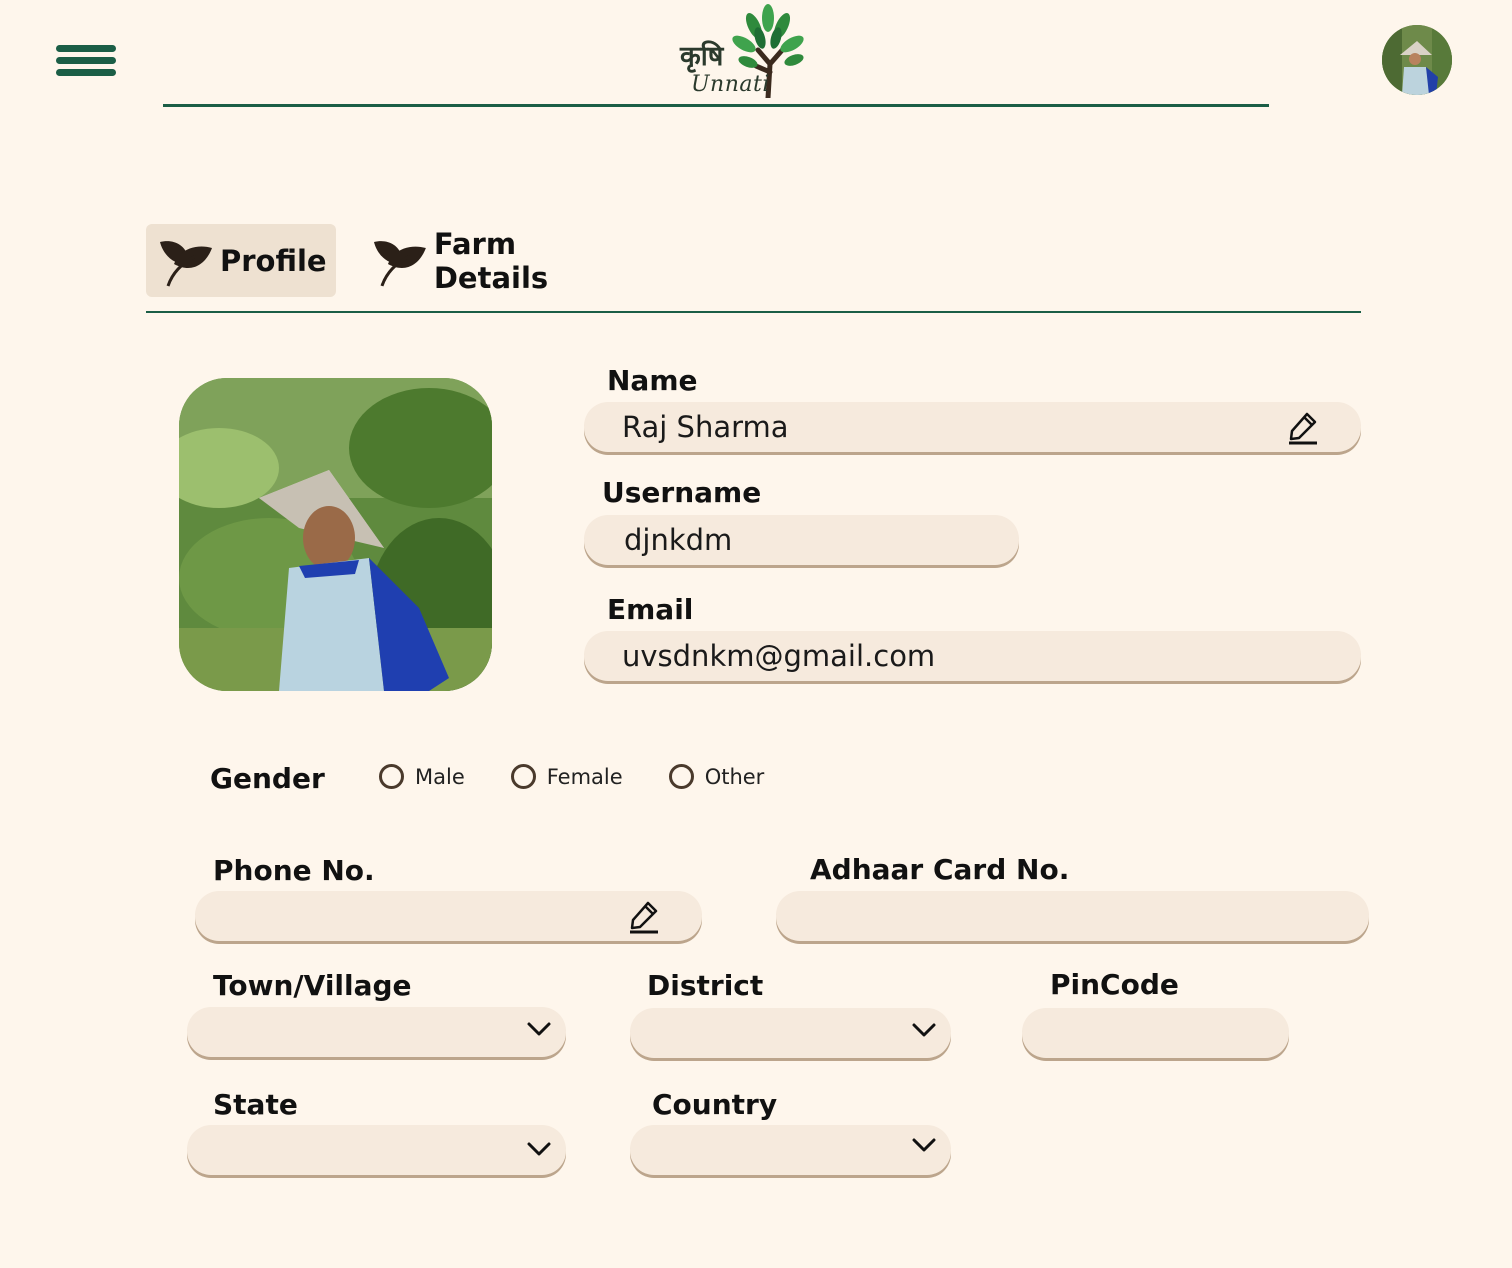 This screenshot has height=1268, width=1512. I want to click on gender-radio-group: Male Female Other, so click(594, 776).